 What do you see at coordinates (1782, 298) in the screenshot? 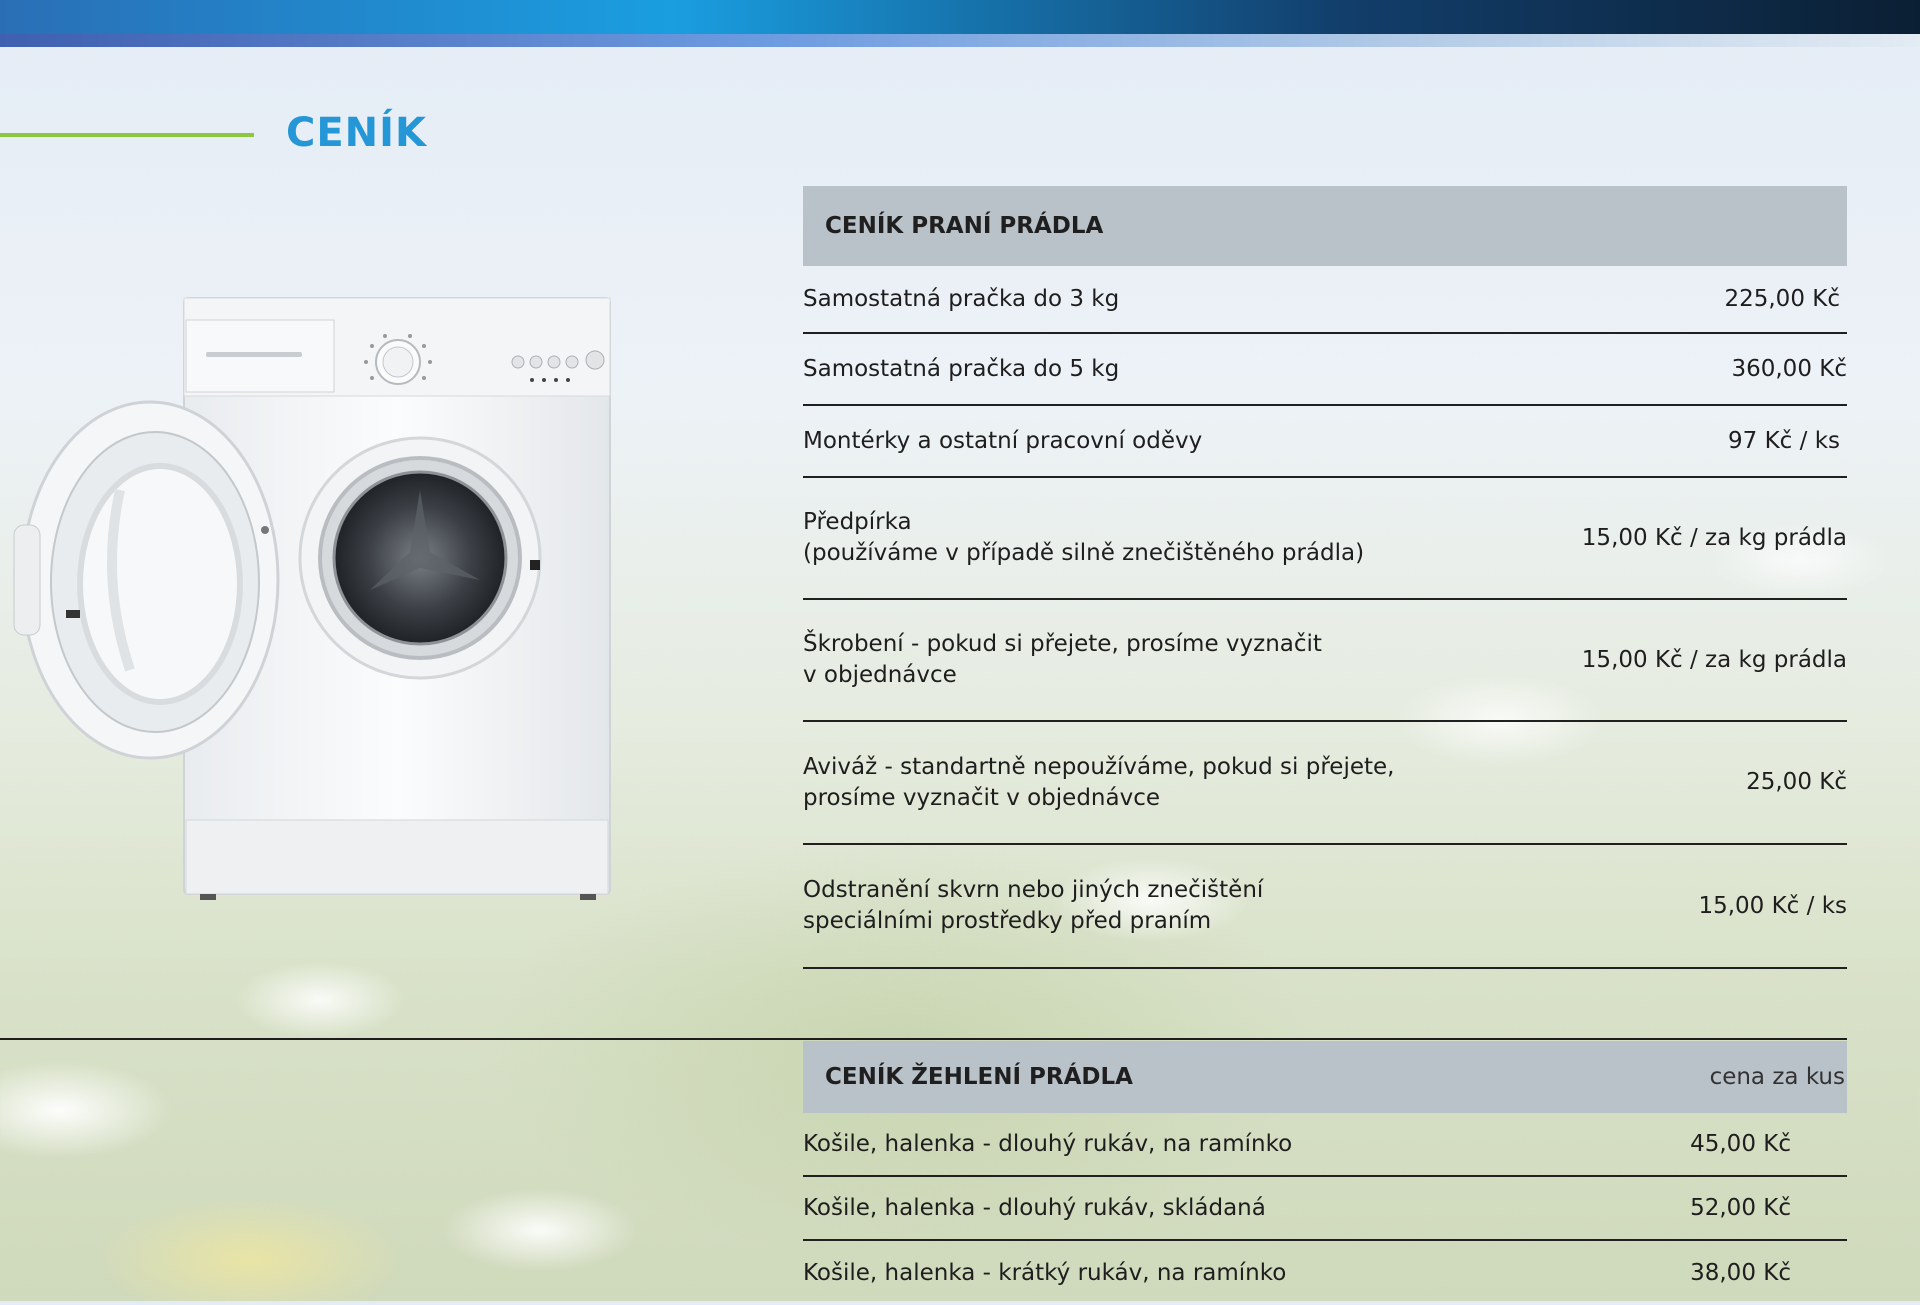
I see `row-price: 225,00 Kč` at bounding box center [1782, 298].